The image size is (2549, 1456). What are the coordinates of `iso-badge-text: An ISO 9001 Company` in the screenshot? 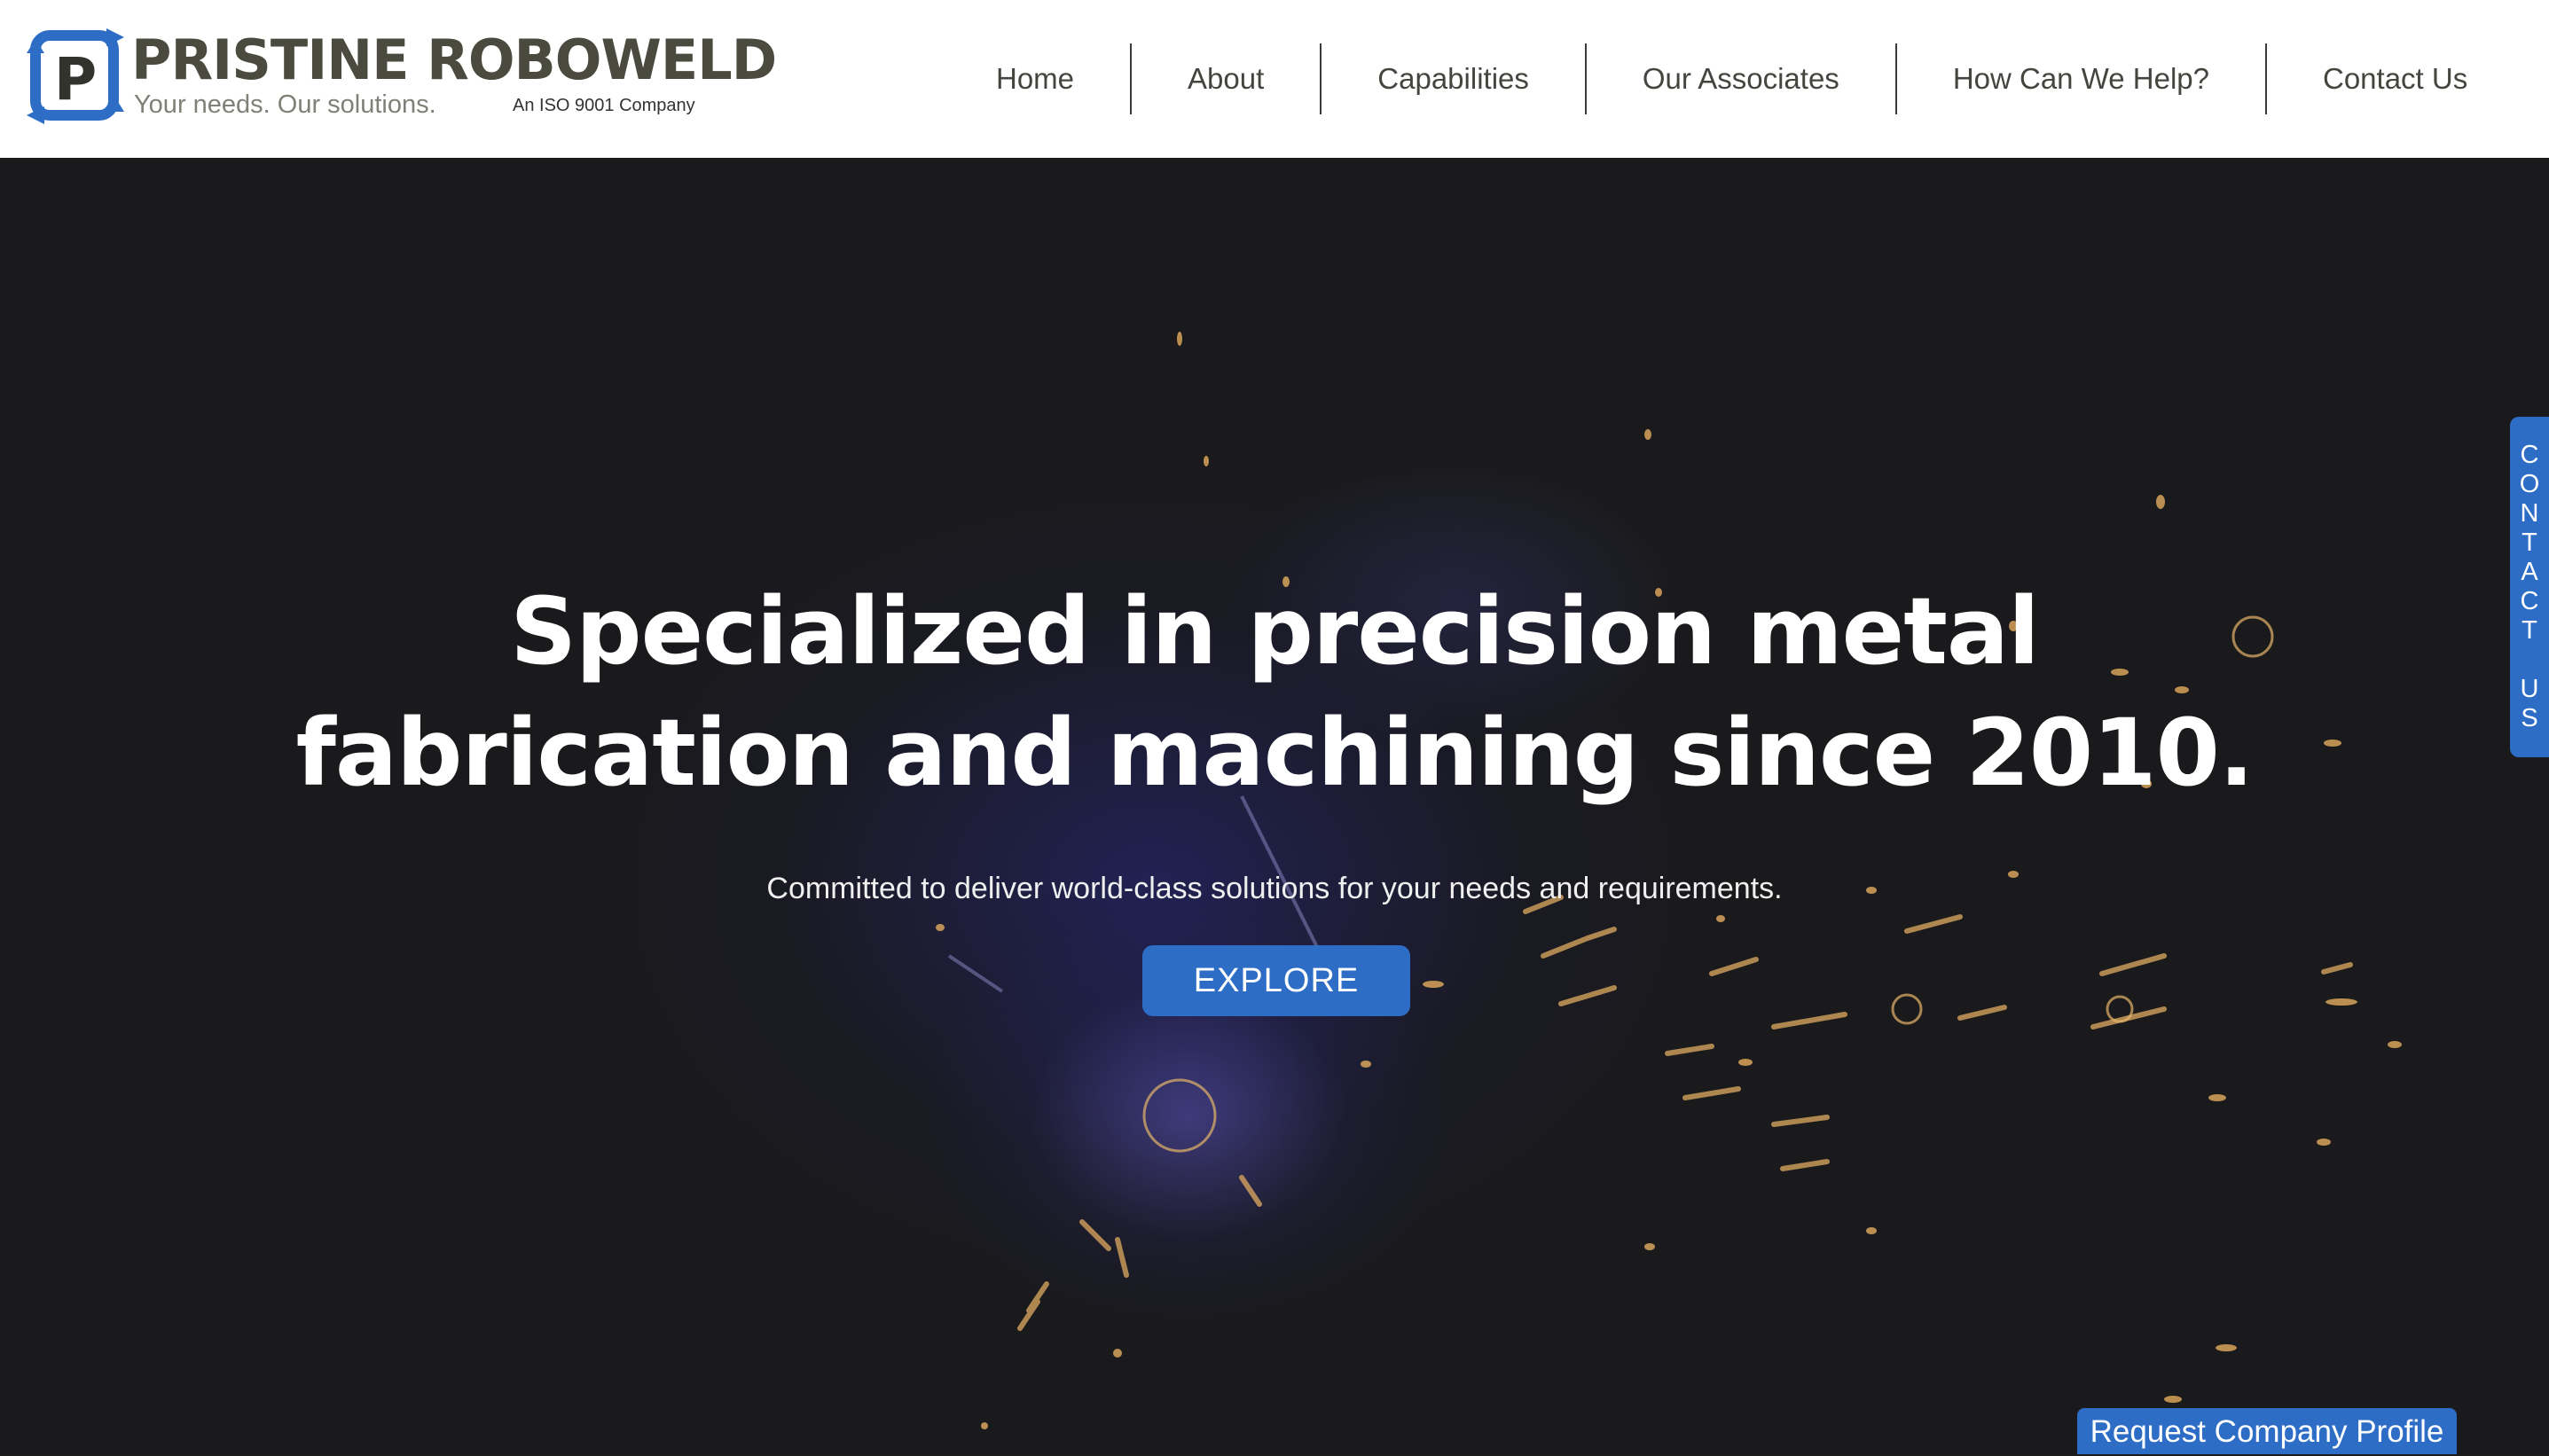 It's located at (604, 105).